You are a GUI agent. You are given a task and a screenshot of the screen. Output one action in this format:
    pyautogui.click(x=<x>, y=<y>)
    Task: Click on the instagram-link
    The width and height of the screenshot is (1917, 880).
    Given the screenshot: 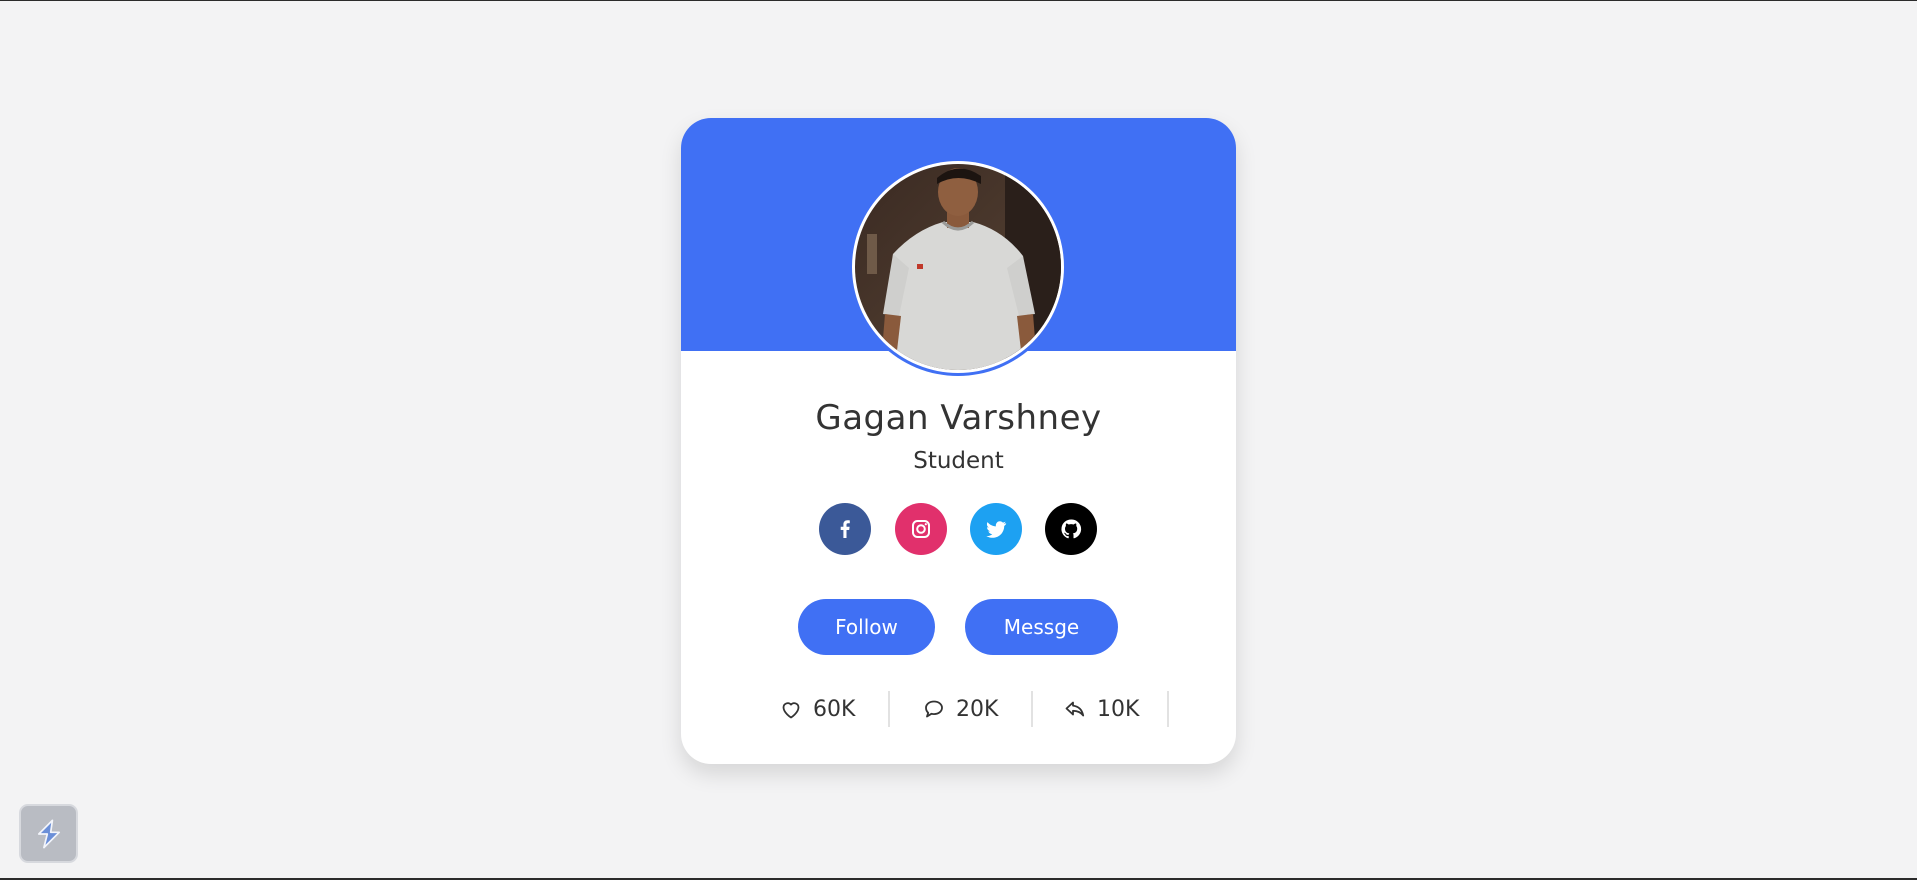 What is the action you would take?
    pyautogui.click(x=921, y=529)
    